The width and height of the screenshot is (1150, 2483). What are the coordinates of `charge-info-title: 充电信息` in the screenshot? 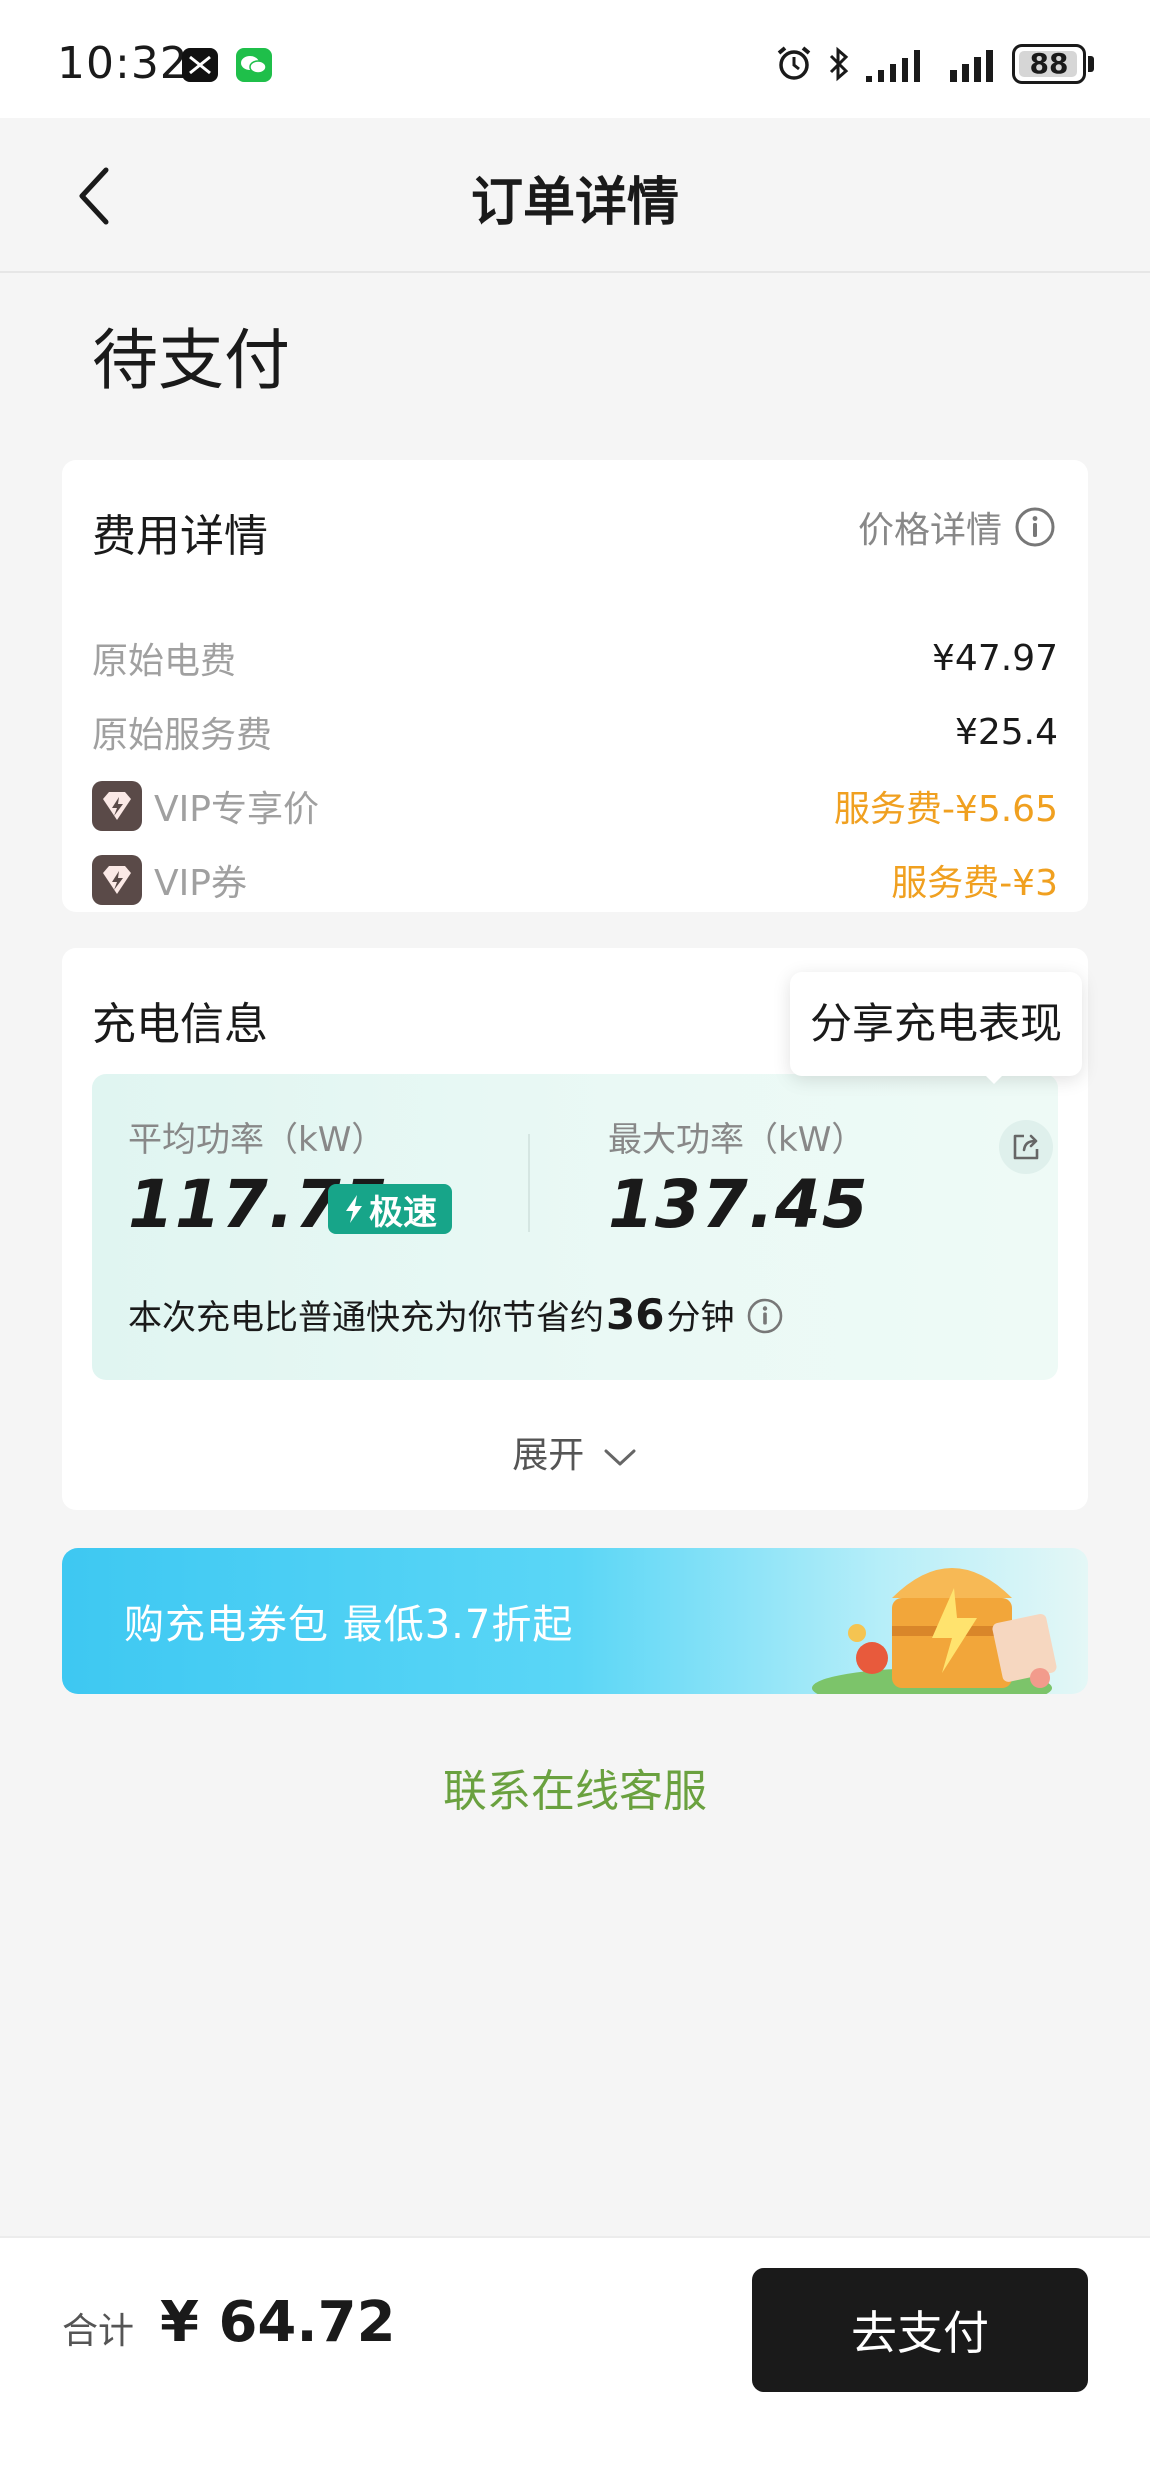 It's located at (180, 1024).